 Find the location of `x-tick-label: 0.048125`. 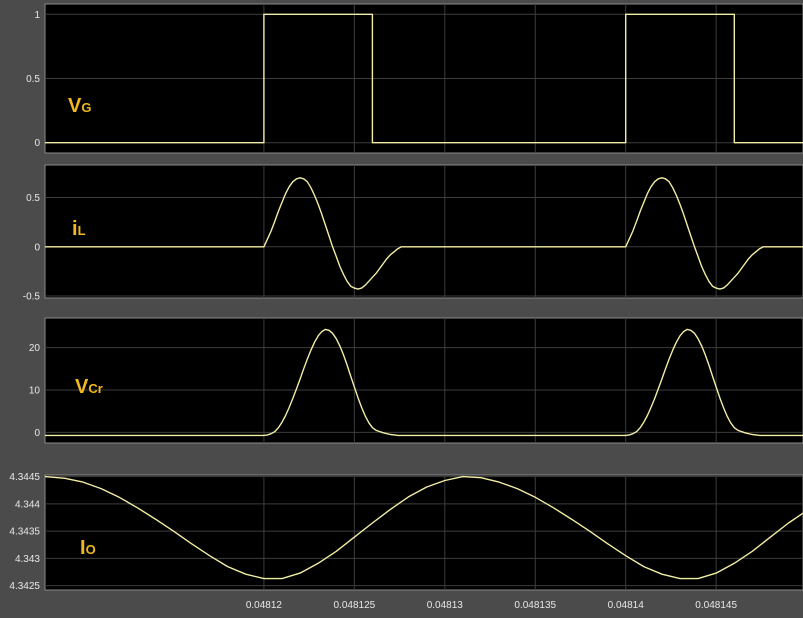

x-tick-label: 0.048125 is located at coordinates (354, 605).